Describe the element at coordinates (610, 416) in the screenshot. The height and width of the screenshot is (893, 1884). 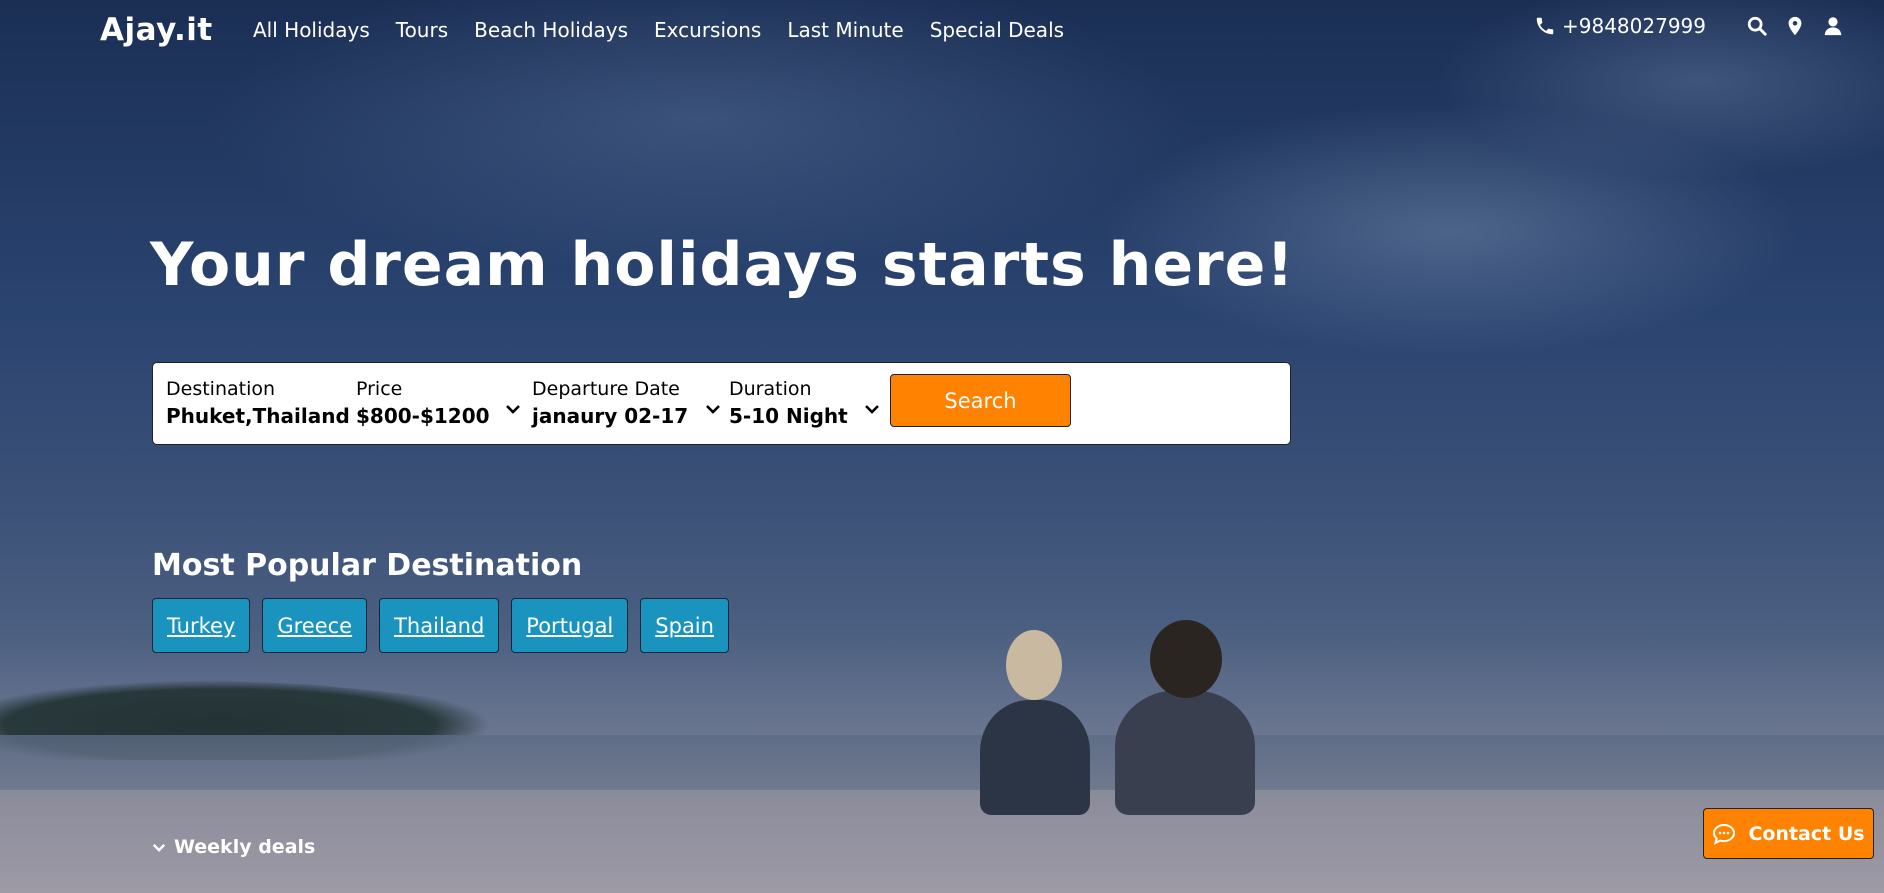
I see `departure-date-value: janaury 02-17` at that location.